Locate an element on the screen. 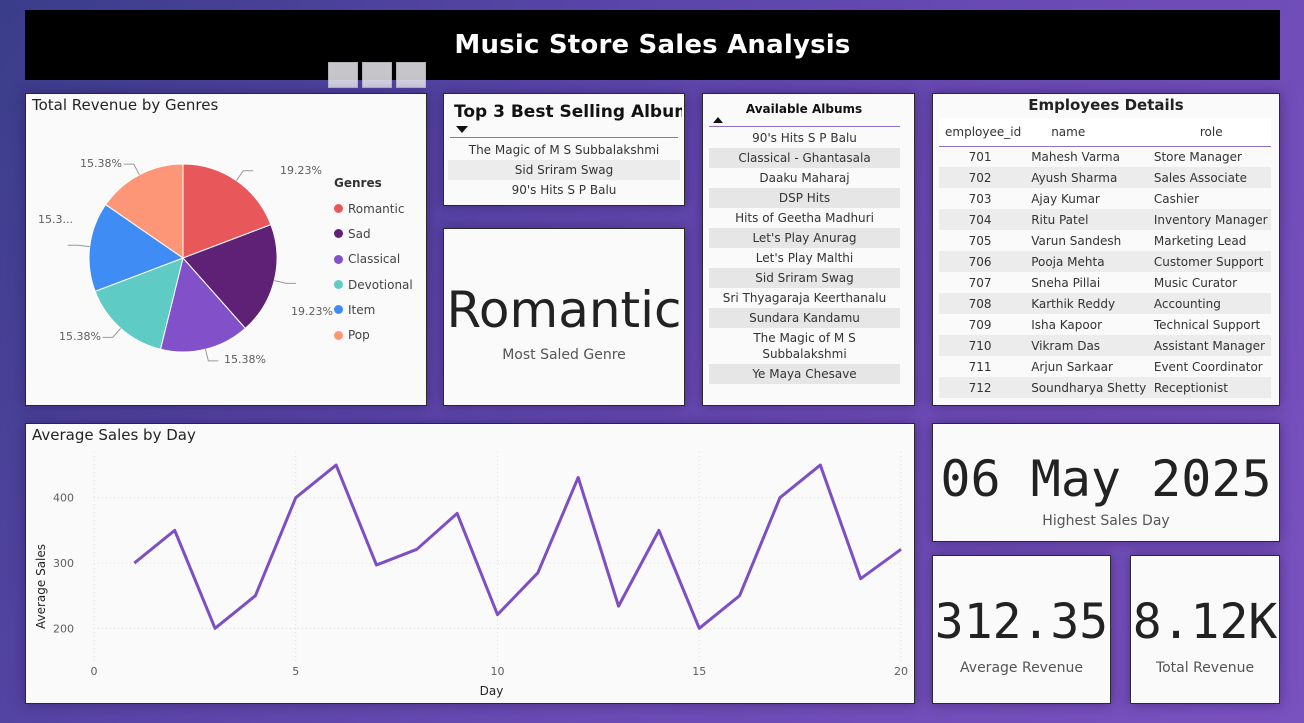 Image resolution: width=1304 pixels, height=723 pixels. table-row: 709 Isha Kapoor Technical Support is located at coordinates (1105, 324).